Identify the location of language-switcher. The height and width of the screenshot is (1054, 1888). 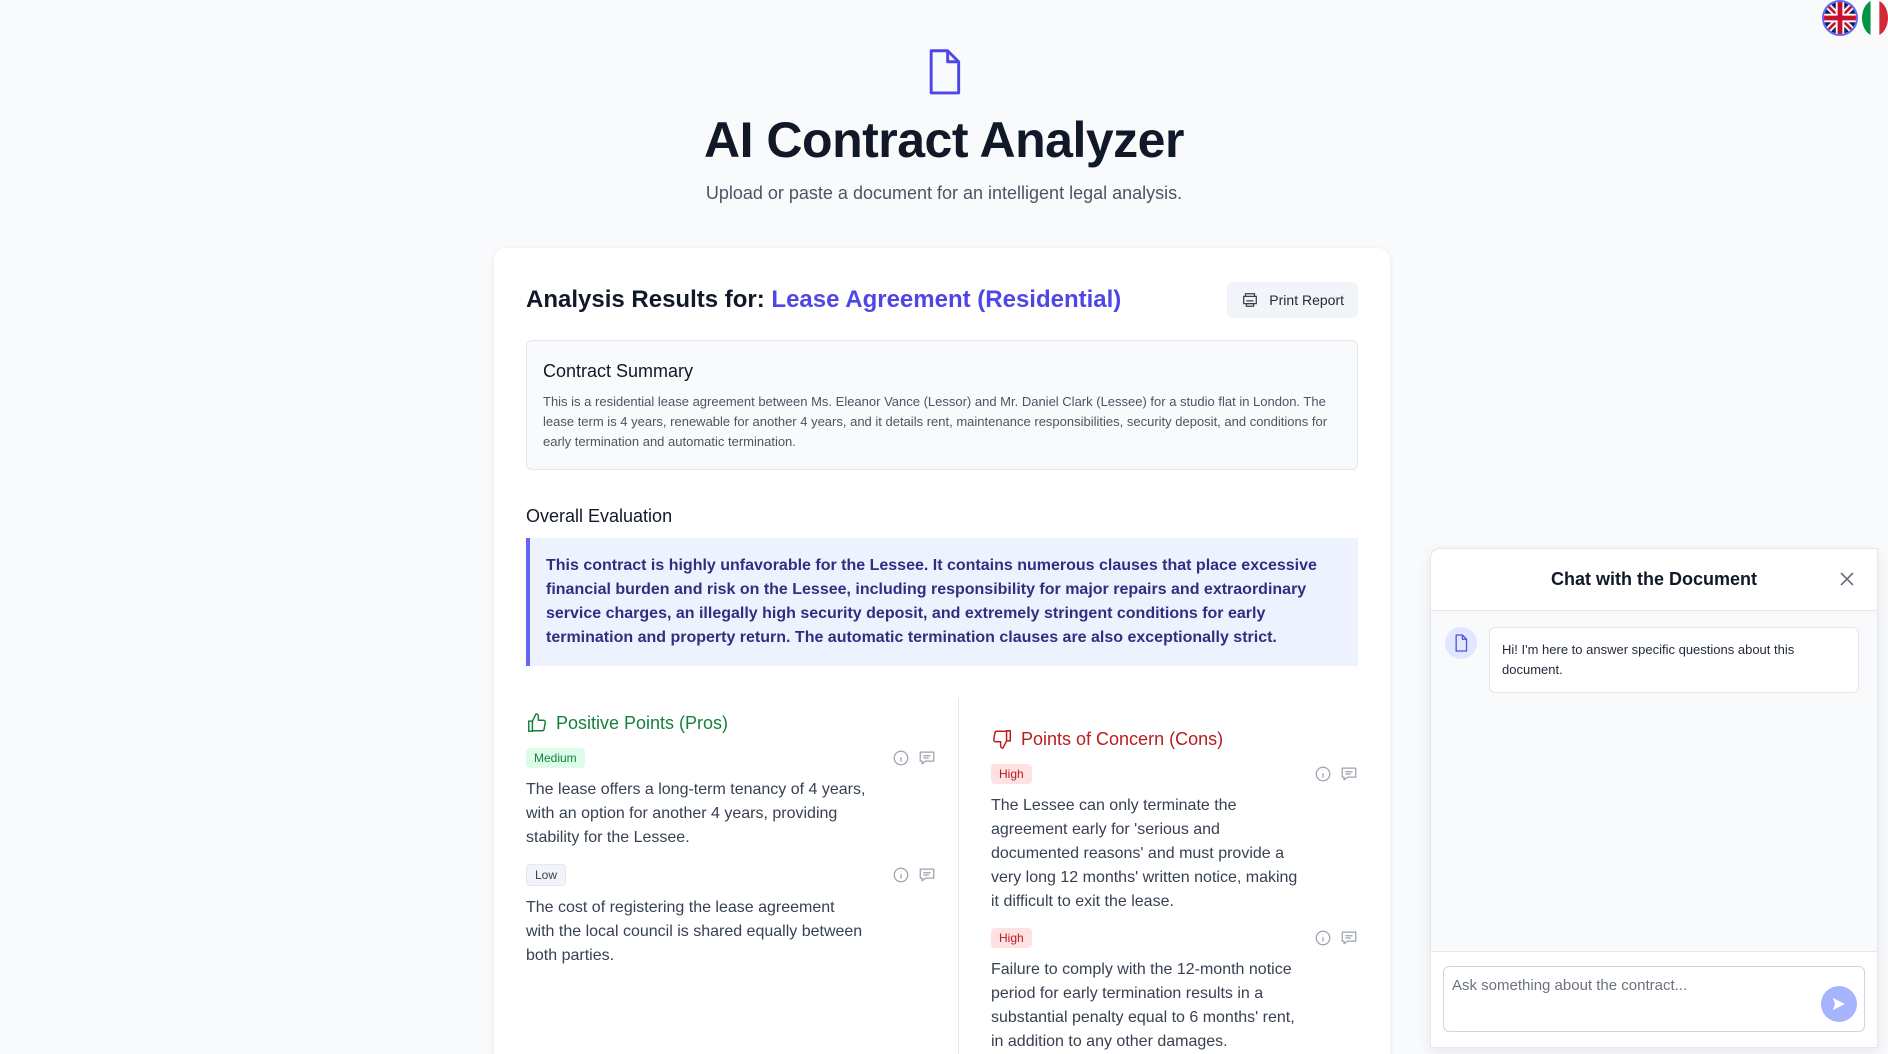
(1855, 18).